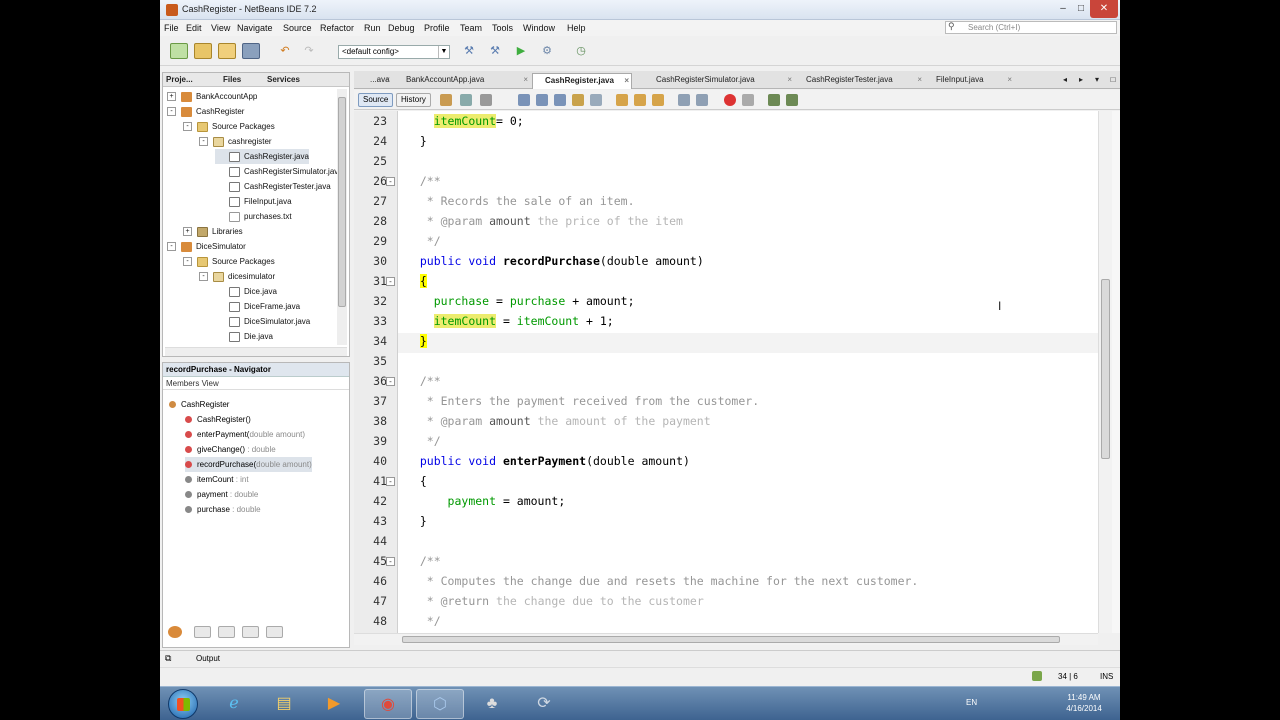  Describe the element at coordinates (388, 704) in the screenshot. I see `chrome-icon: ◉` at that location.